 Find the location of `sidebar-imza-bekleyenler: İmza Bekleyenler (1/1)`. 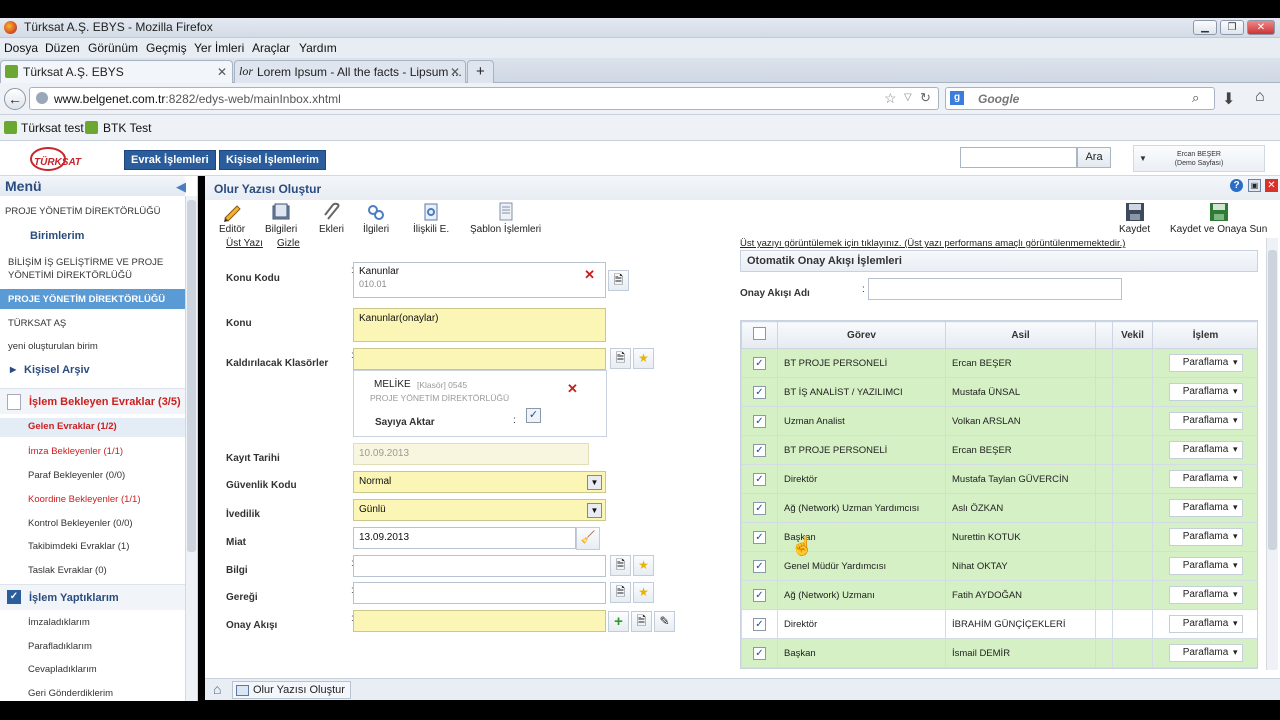

sidebar-imza-bekleyenler: İmza Bekleyenler (1/1) is located at coordinates (92, 451).